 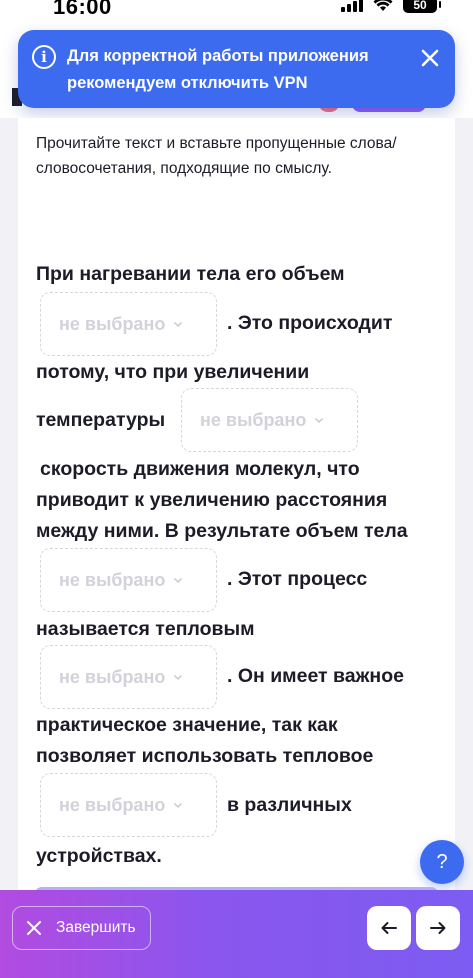 I want to click on passage-line: между ними. В результате объем тела, so click(x=222, y=531).